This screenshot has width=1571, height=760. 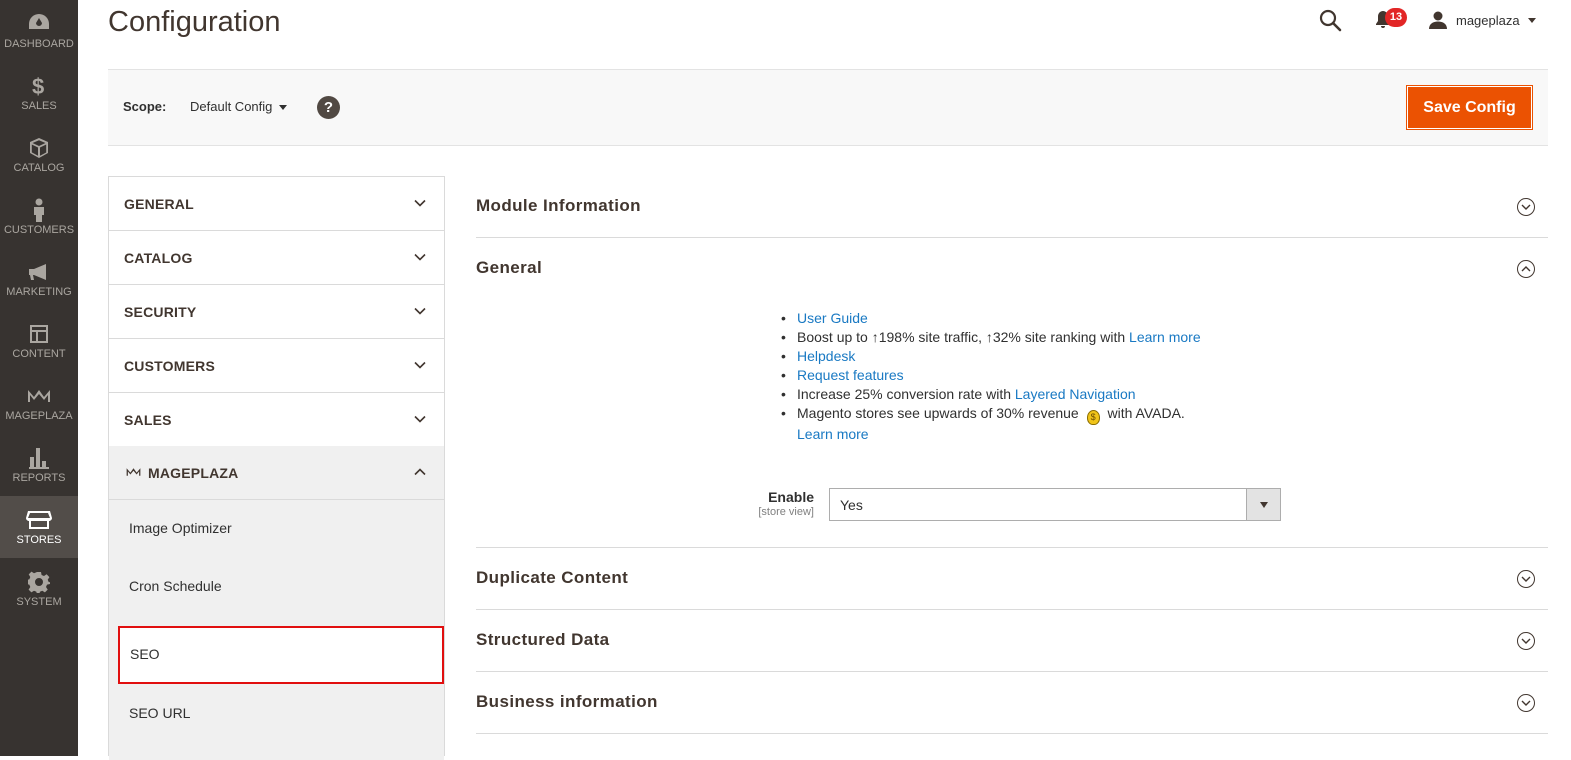 What do you see at coordinates (1012, 703) in the screenshot?
I see `section-business-information: Business information` at bounding box center [1012, 703].